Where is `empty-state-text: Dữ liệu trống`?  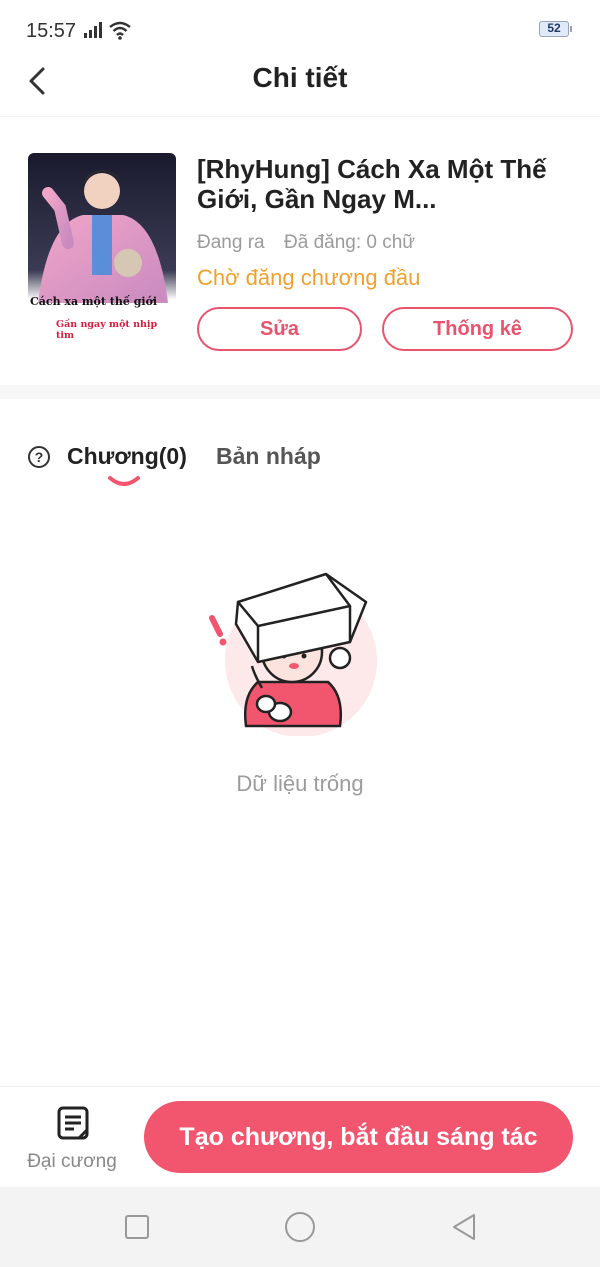 empty-state-text: Dữ liệu trống is located at coordinates (300, 783).